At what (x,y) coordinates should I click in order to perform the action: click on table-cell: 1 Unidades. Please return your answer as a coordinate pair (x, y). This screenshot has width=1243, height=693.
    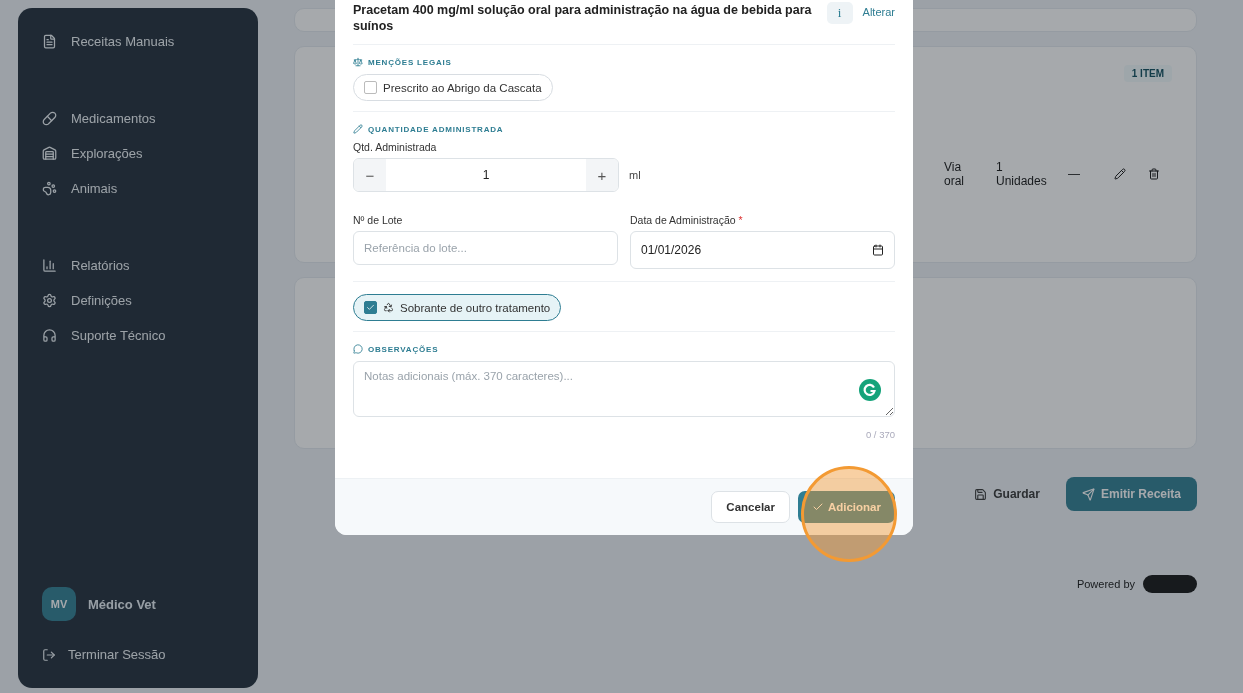
    Looking at the image, I should click on (1021, 174).